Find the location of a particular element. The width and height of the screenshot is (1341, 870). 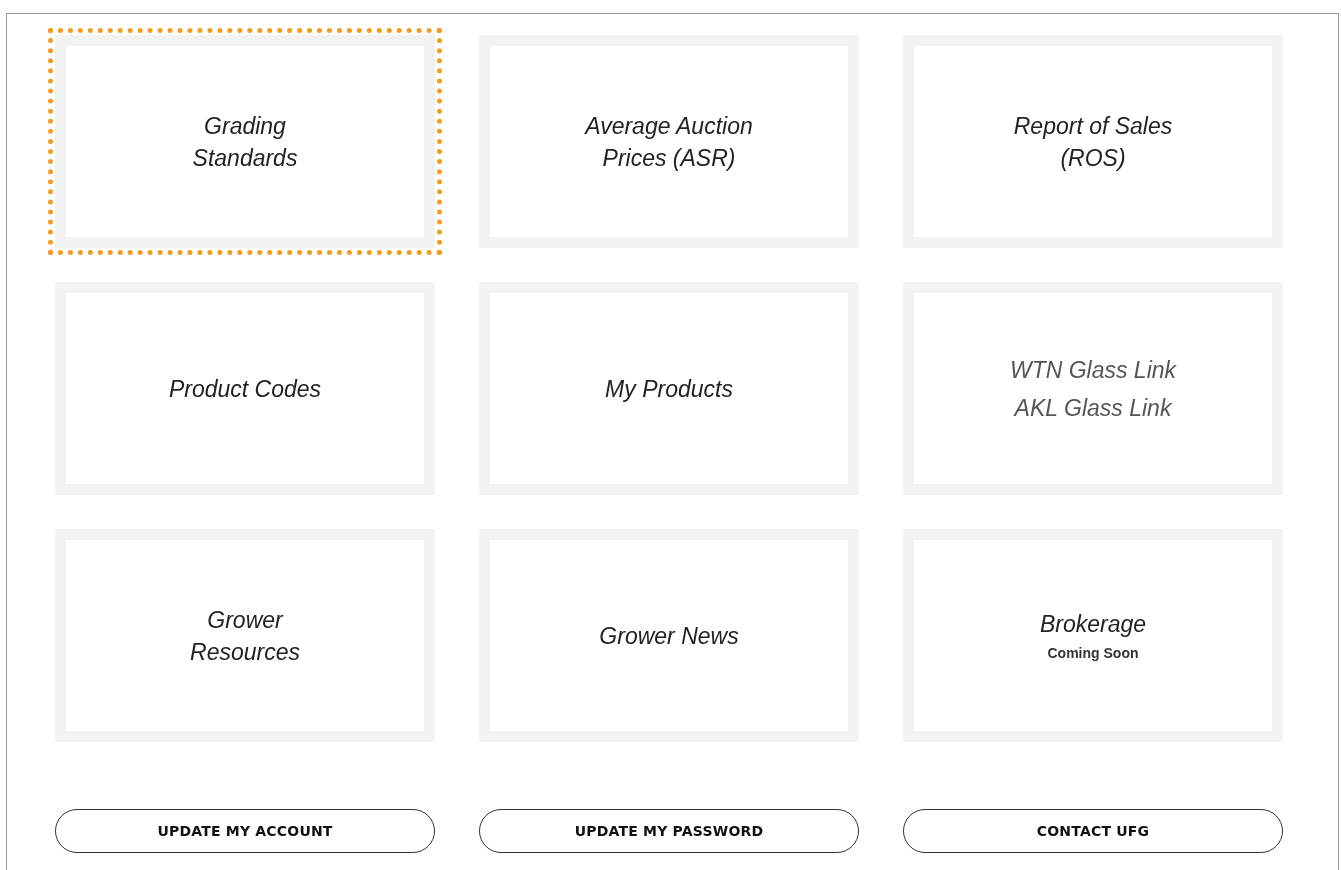

glass-link: WTN Glass Link is located at coordinates (1093, 369).